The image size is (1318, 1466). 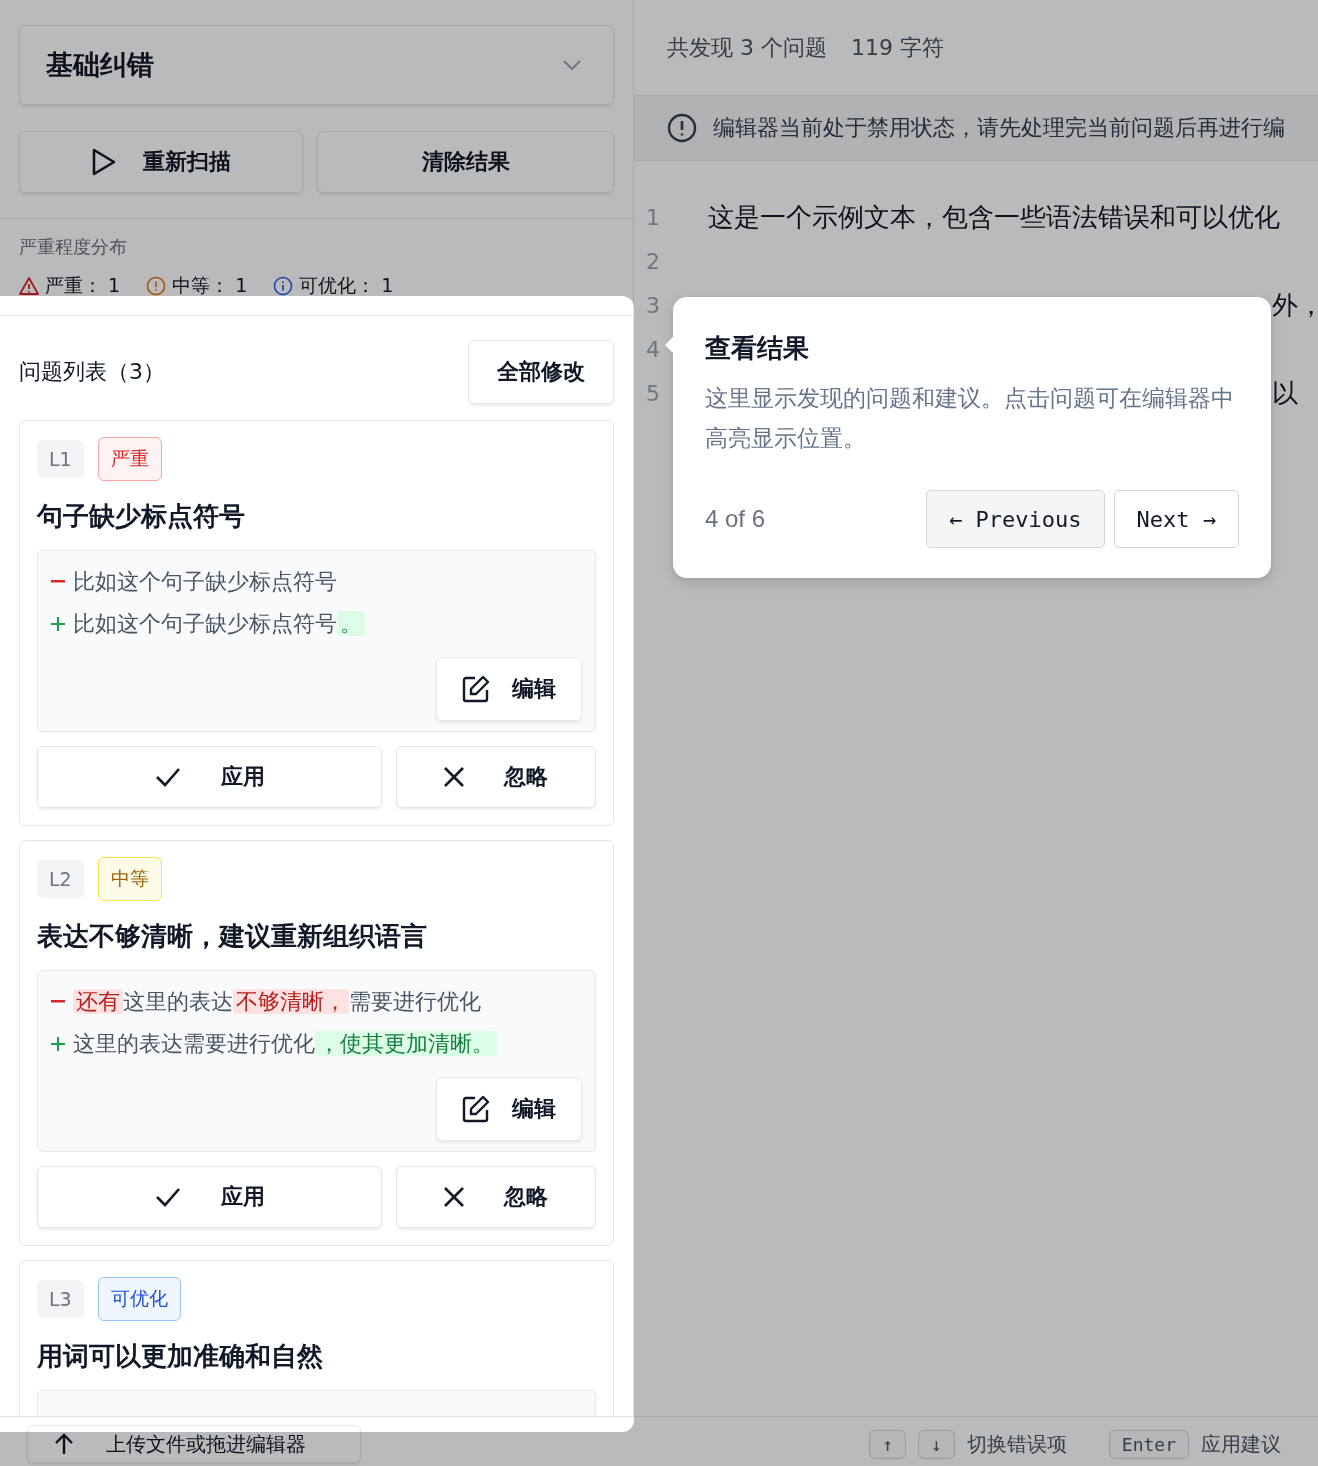 What do you see at coordinates (757, 348) in the screenshot?
I see `popover-title: 查看结果` at bounding box center [757, 348].